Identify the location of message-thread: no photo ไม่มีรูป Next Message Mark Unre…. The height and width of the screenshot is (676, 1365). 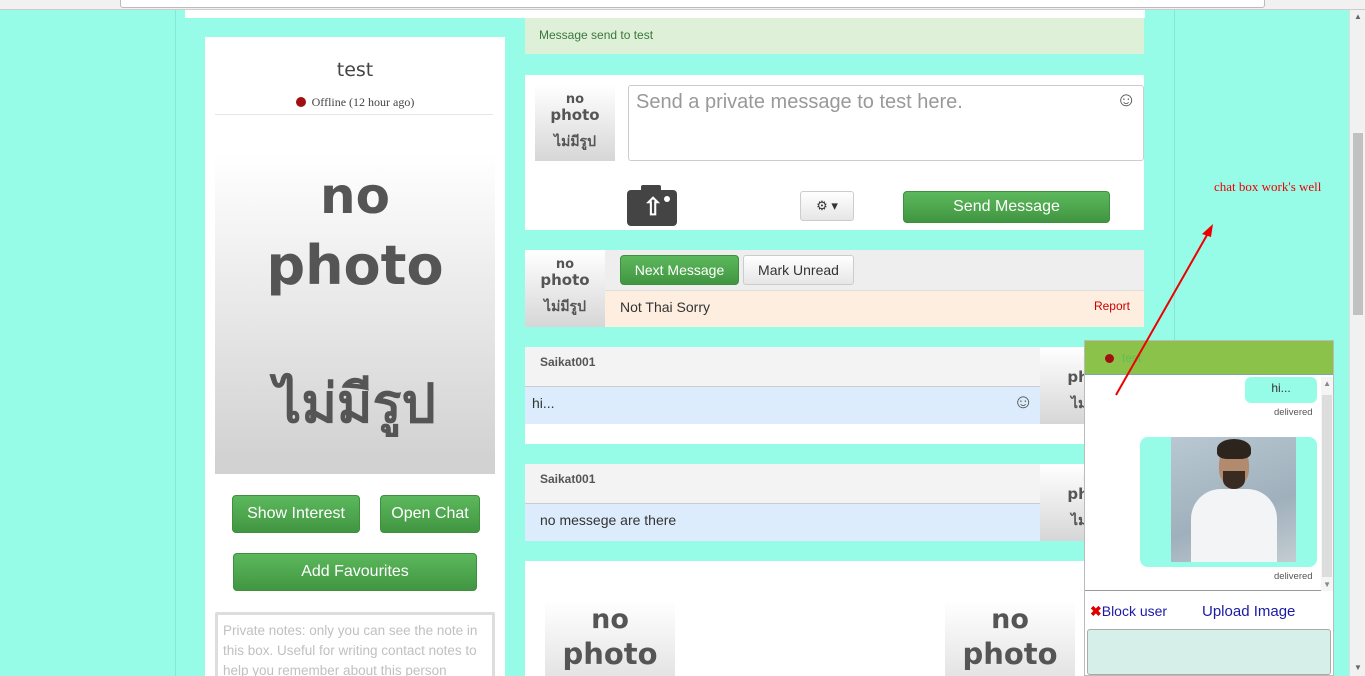
(834, 288).